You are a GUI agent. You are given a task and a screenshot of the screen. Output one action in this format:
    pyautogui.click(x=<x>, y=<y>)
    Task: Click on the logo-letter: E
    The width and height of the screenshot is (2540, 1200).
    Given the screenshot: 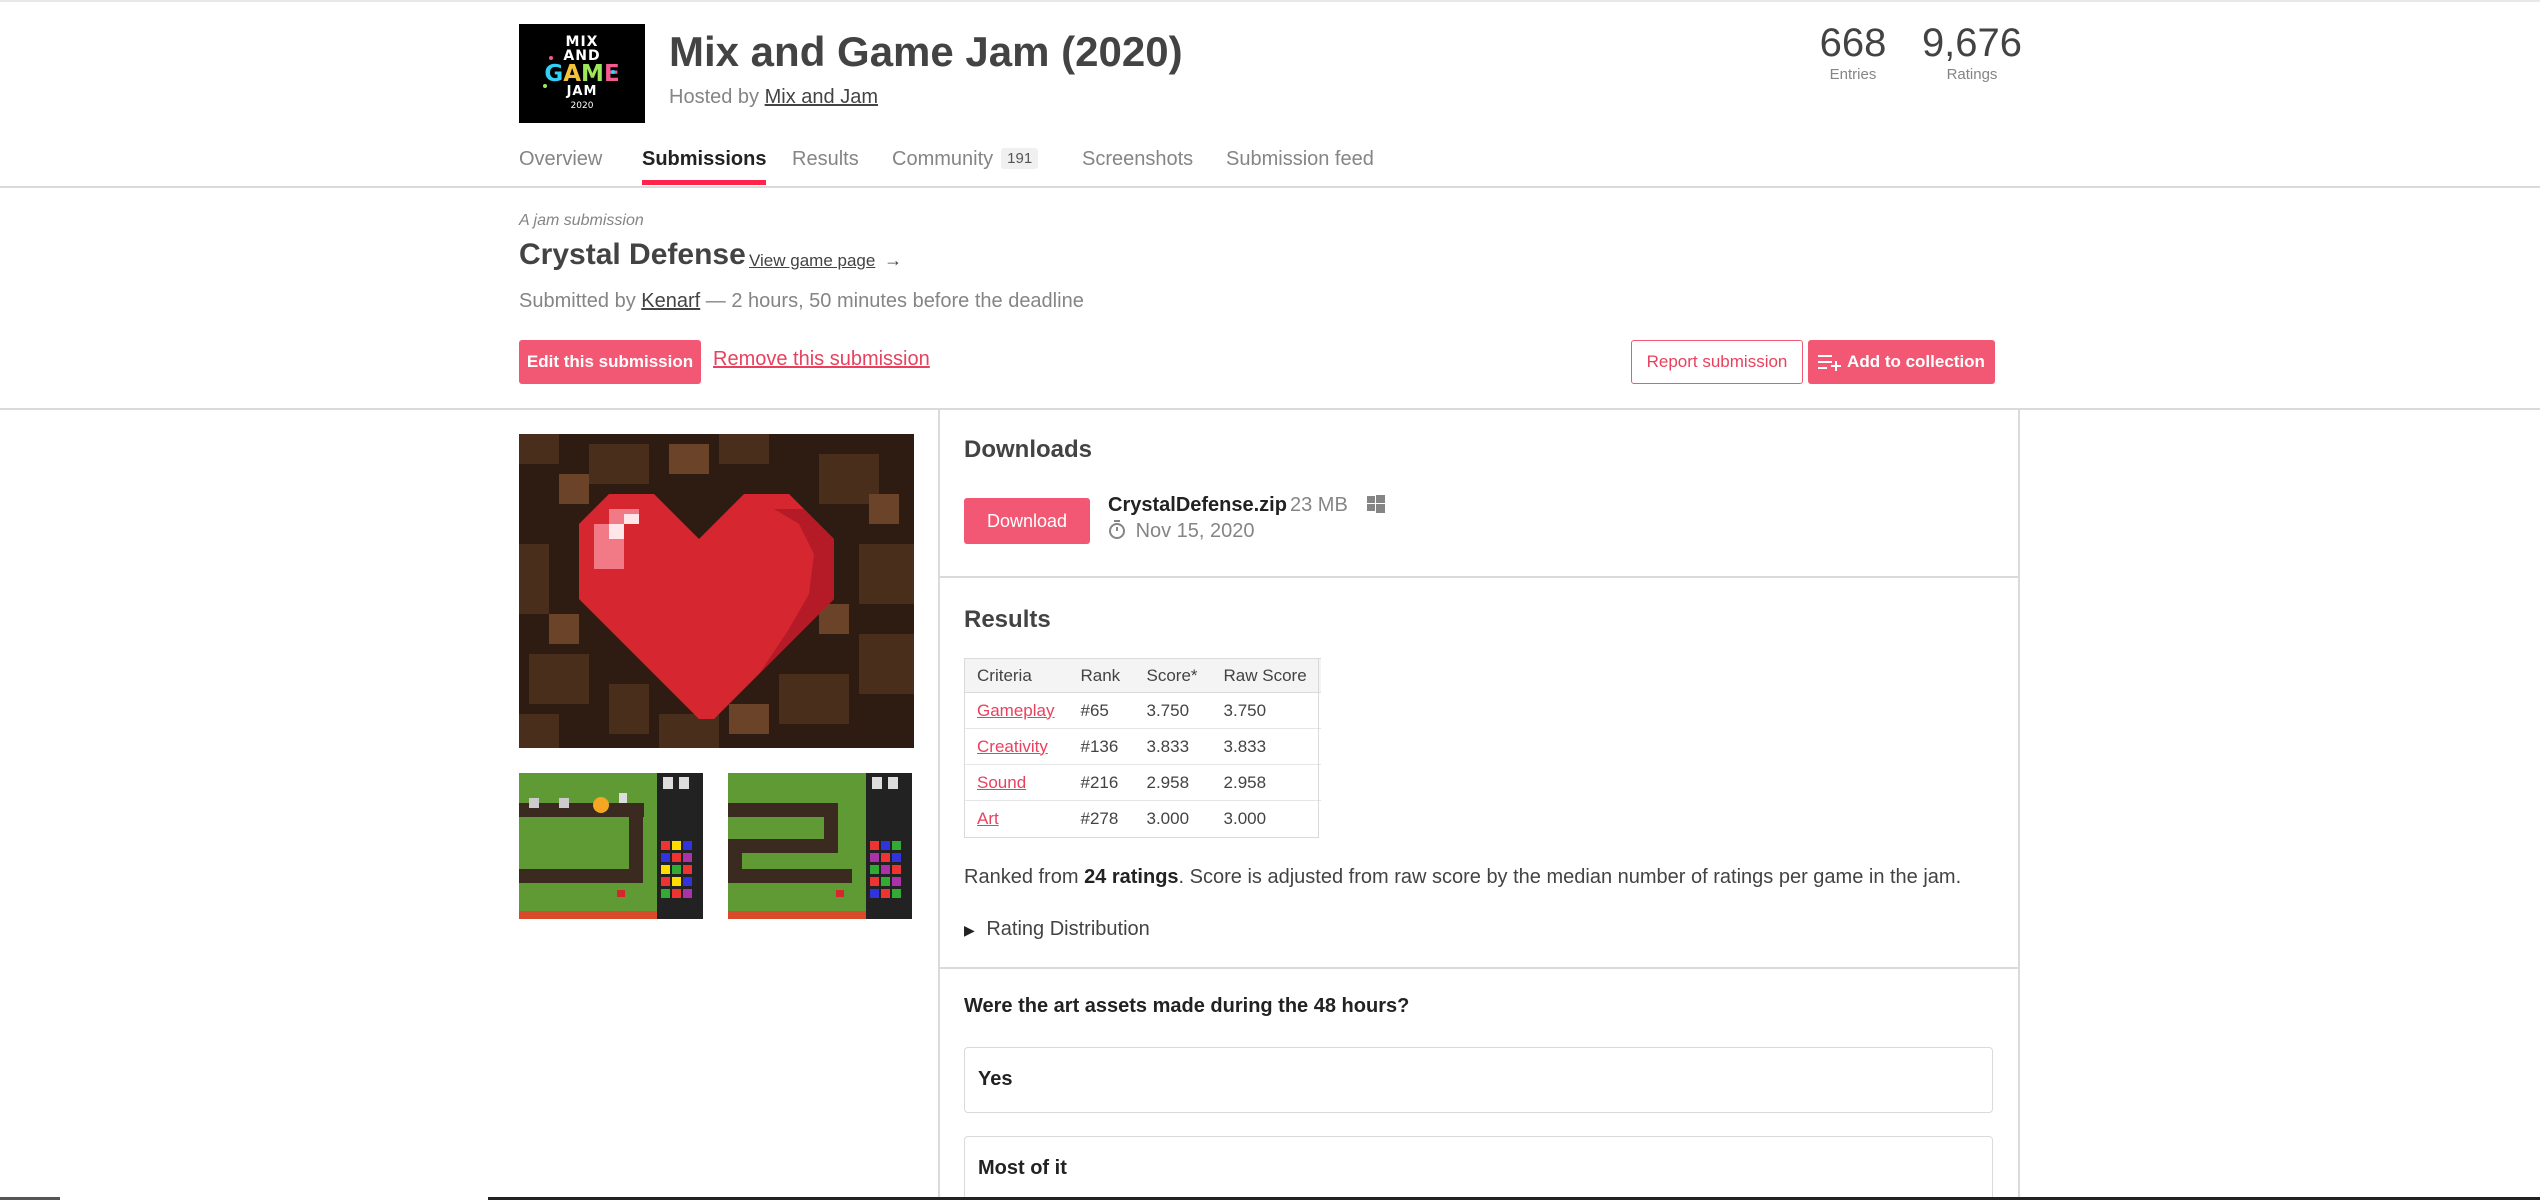 What is the action you would take?
    pyautogui.click(x=611, y=74)
    